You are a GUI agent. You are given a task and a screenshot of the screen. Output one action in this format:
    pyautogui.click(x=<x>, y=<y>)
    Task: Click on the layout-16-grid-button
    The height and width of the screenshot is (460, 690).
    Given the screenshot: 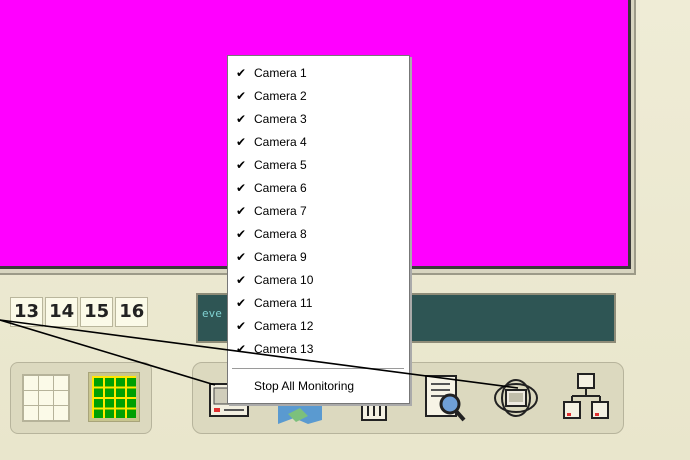 What is the action you would take?
    pyautogui.click(x=114, y=397)
    